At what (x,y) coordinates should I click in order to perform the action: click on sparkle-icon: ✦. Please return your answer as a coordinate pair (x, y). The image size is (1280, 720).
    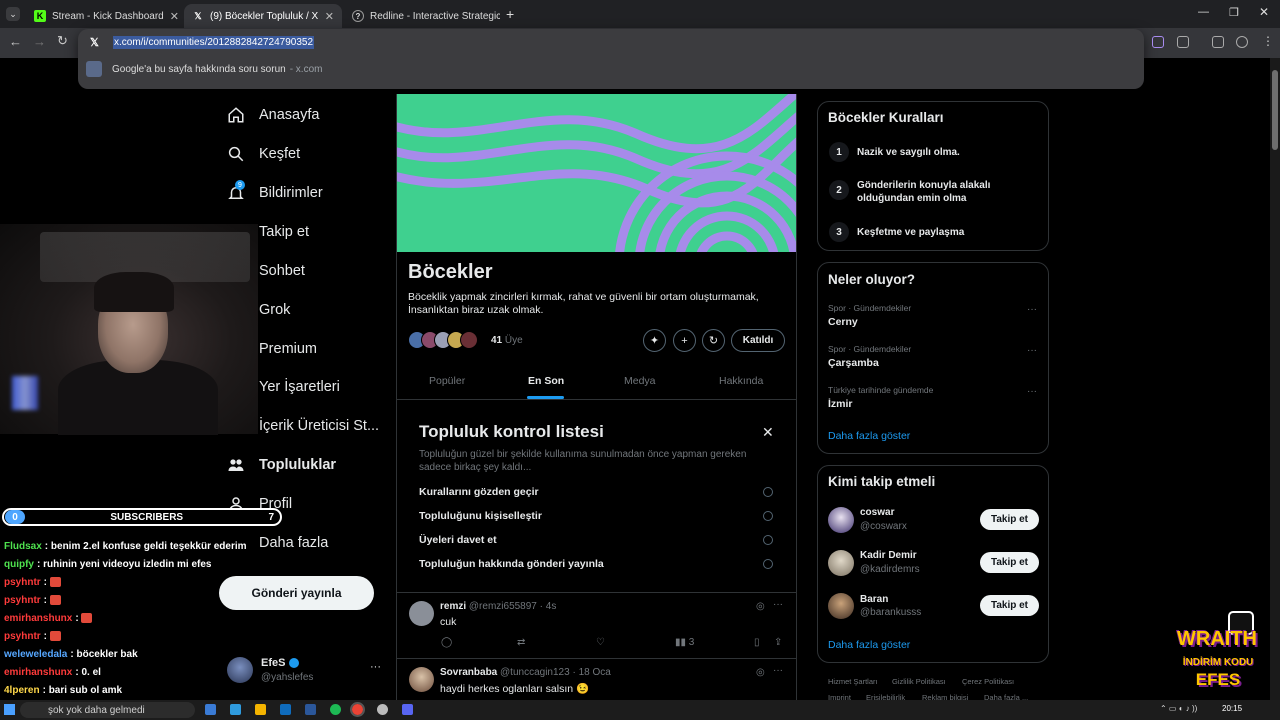
    Looking at the image, I should click on (654, 340).